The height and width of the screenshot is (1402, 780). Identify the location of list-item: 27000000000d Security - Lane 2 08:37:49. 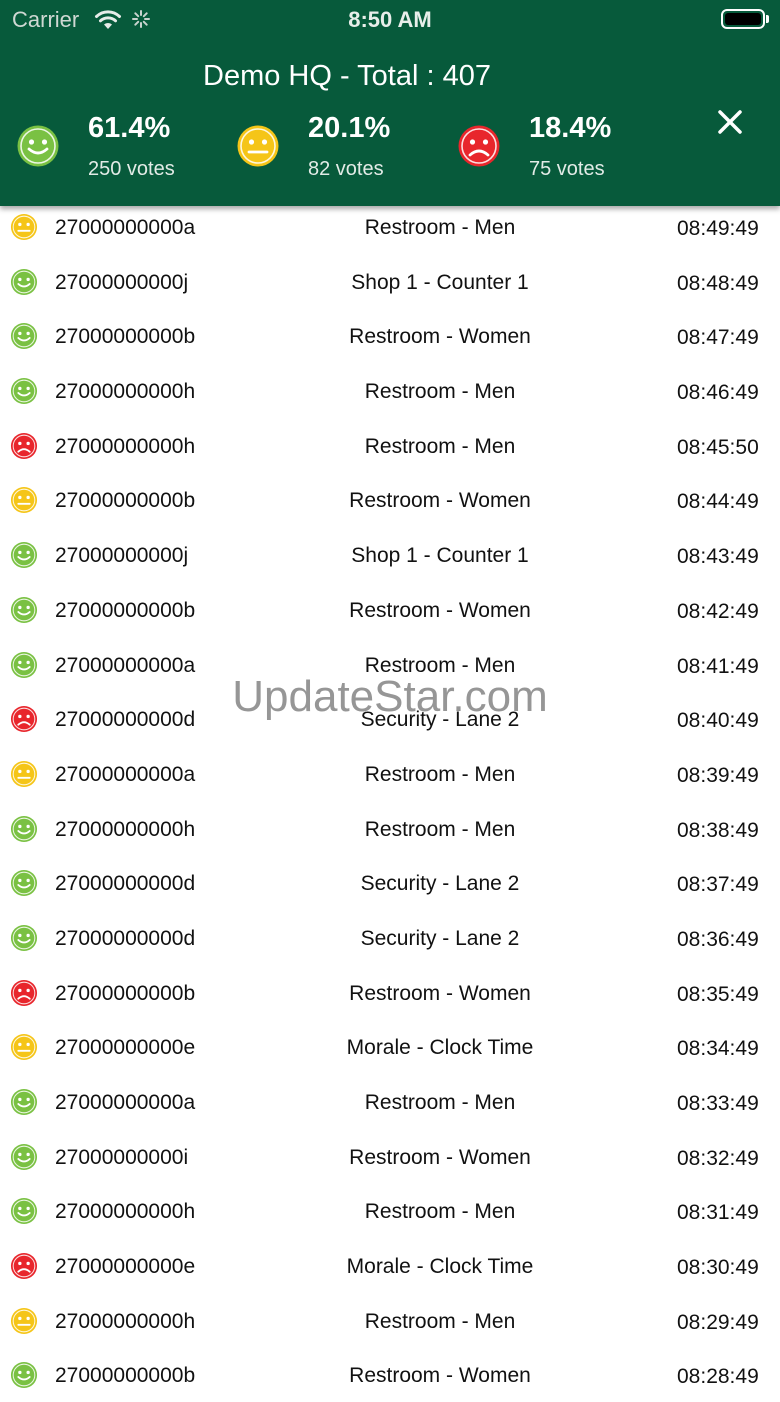
(390, 882).